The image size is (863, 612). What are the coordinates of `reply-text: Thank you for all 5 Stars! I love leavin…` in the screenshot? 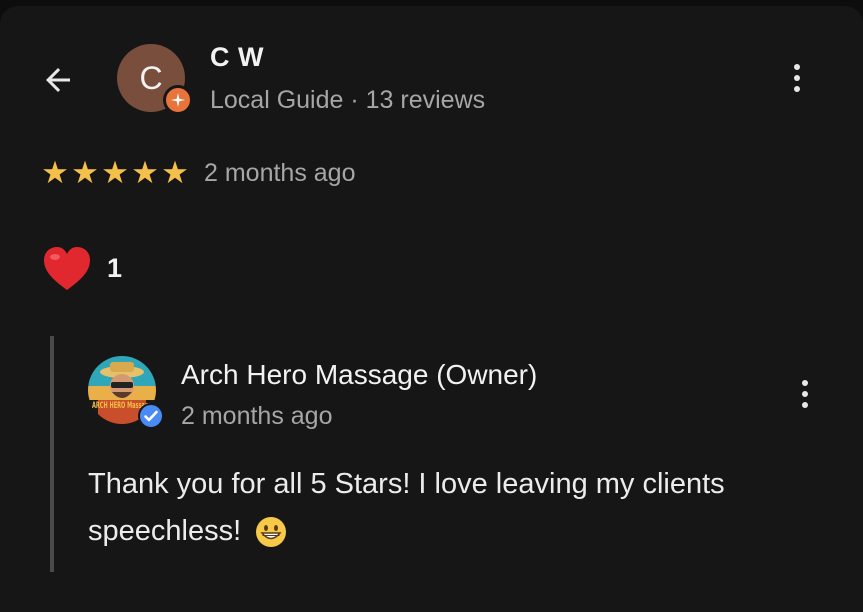 It's located at (406, 507).